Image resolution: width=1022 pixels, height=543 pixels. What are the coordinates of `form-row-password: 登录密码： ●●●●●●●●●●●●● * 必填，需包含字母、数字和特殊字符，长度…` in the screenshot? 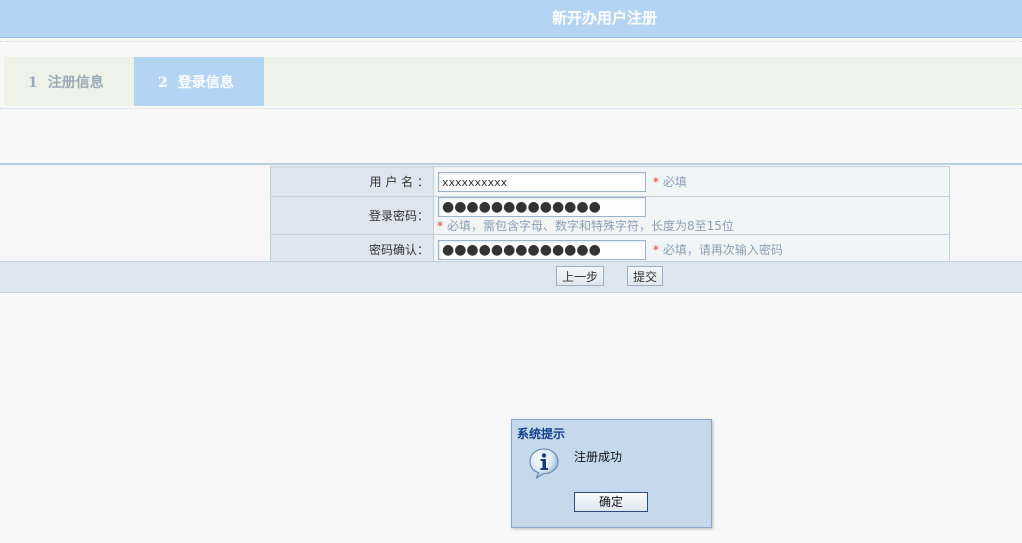 It's located at (610, 215).